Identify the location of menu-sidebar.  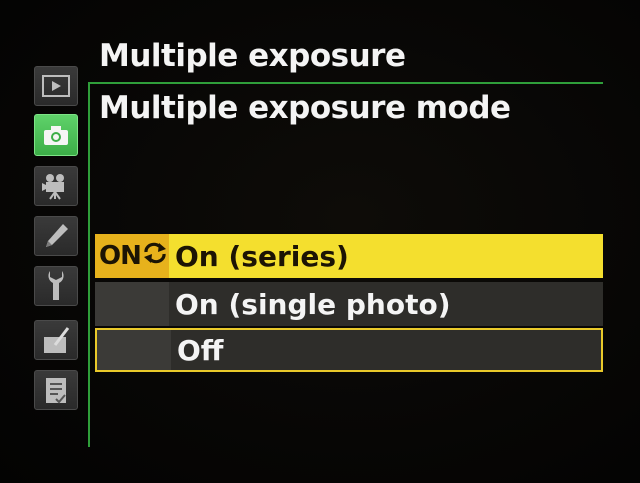
(59, 243).